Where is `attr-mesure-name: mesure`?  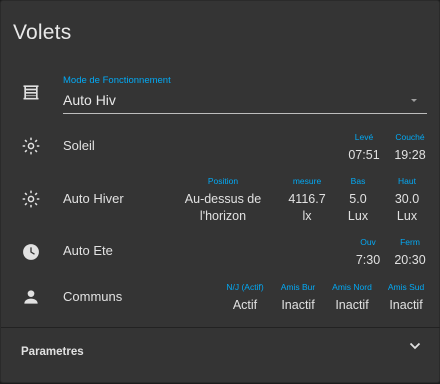
attr-mesure-name: mesure is located at coordinates (307, 181).